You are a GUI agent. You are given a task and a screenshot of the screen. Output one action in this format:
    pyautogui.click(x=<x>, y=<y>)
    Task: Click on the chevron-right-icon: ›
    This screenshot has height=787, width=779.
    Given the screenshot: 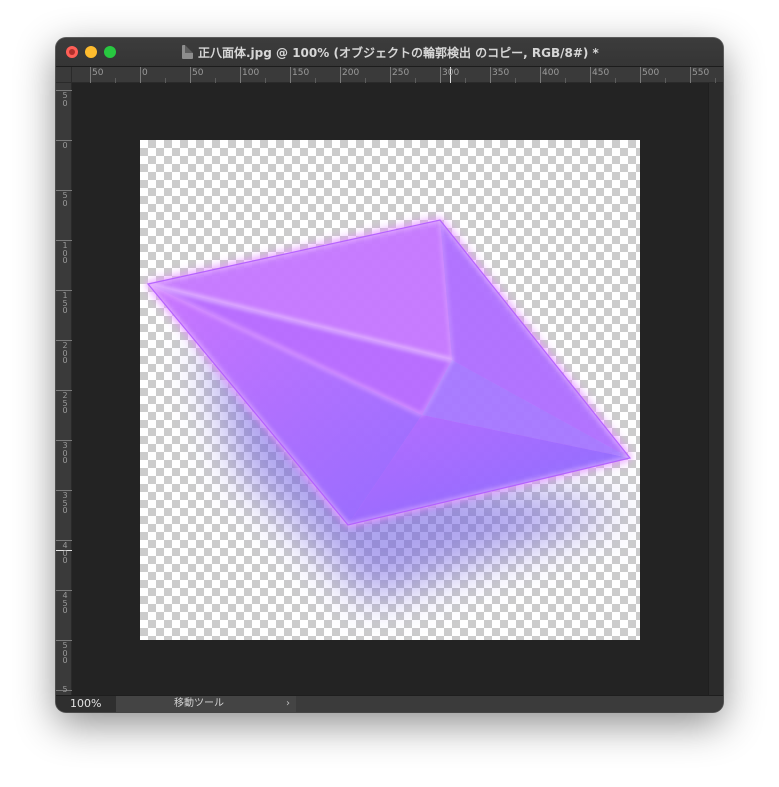 What is the action you would take?
    pyautogui.click(x=288, y=704)
    